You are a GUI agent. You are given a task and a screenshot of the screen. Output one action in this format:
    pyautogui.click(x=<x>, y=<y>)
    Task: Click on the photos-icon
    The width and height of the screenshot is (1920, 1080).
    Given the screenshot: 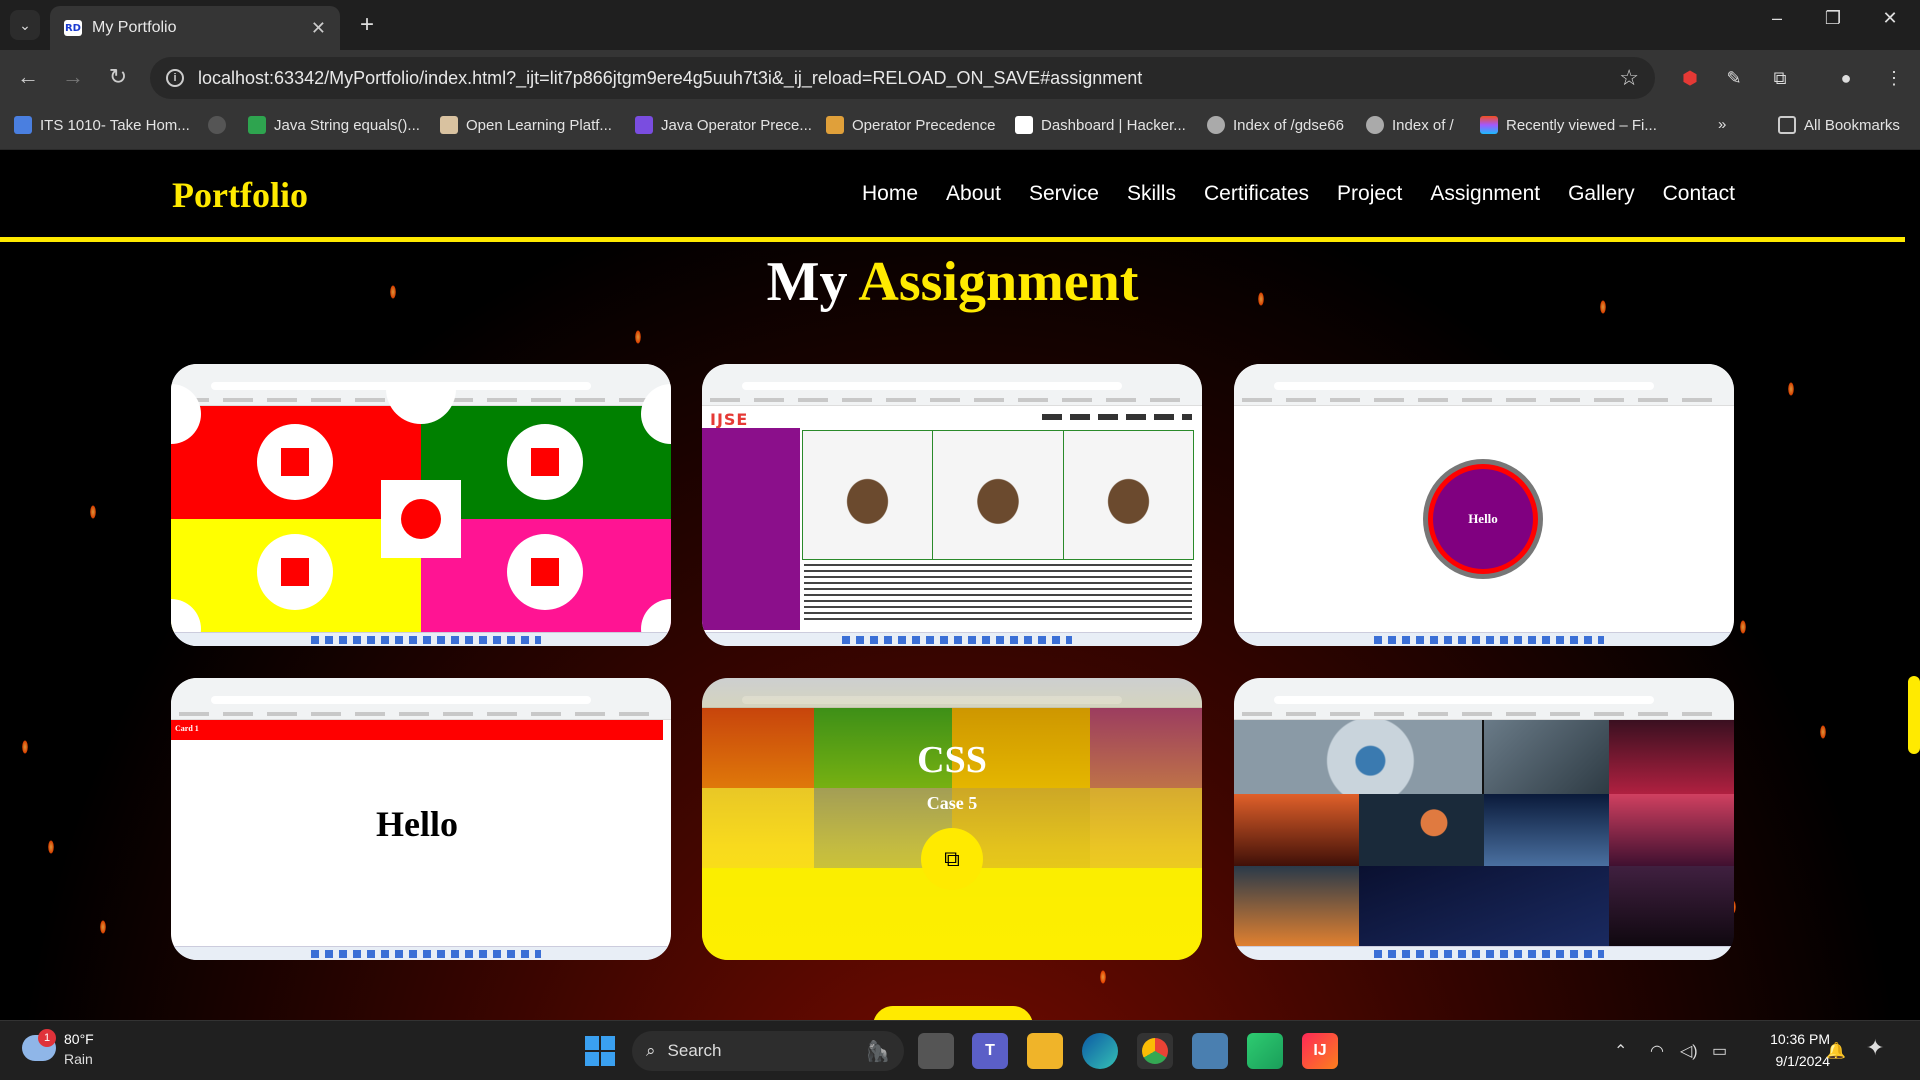 What is the action you would take?
    pyautogui.click(x=1210, y=1051)
    